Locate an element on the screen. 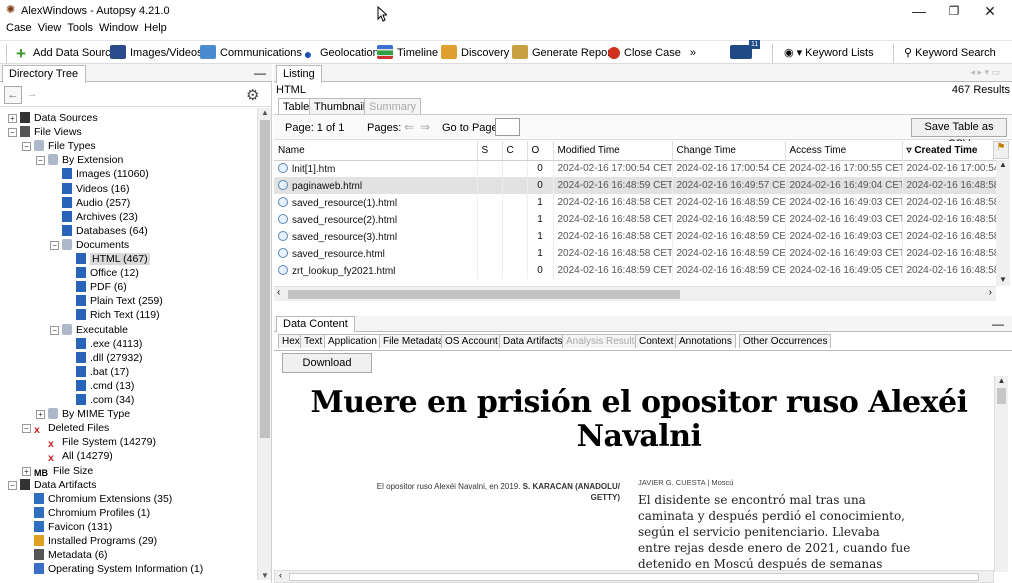 Image resolution: width=1012 pixels, height=583 pixels. table-hscroll-thumb is located at coordinates (484, 294).